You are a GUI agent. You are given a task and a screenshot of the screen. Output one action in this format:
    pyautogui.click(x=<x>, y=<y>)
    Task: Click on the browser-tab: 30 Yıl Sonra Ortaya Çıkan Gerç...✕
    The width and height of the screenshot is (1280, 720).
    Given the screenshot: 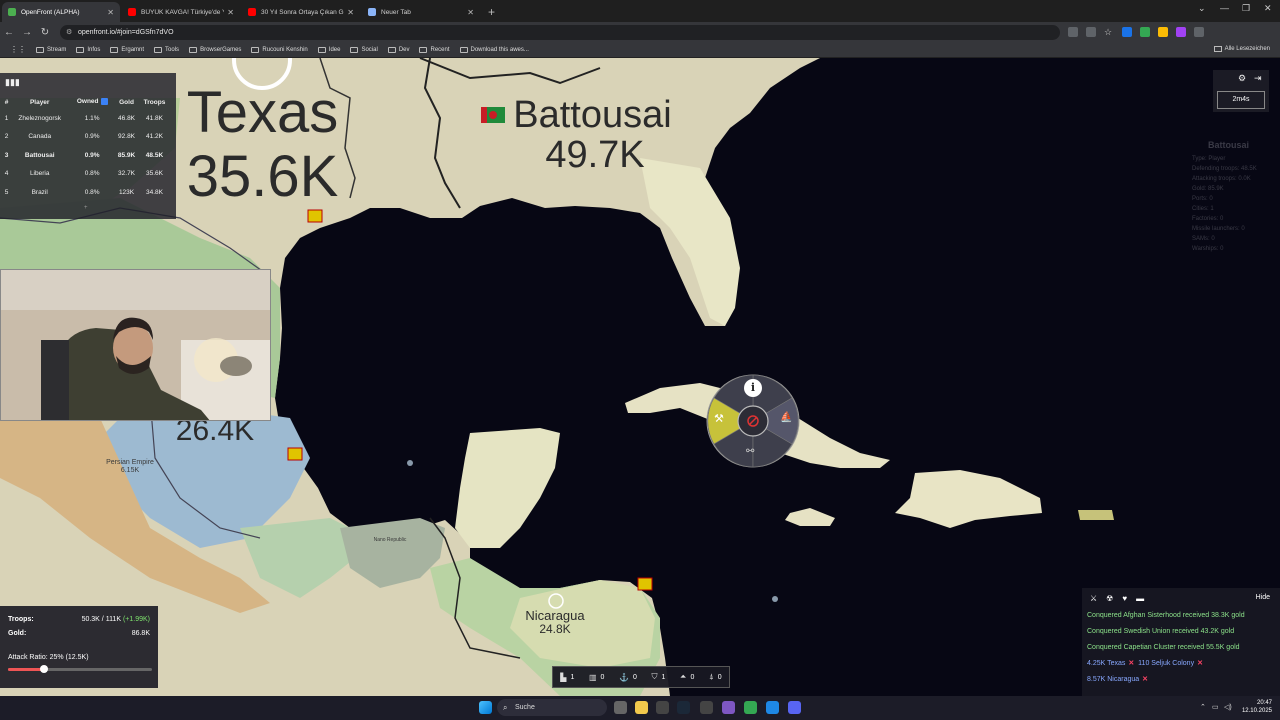 What is the action you would take?
    pyautogui.click(x=301, y=12)
    